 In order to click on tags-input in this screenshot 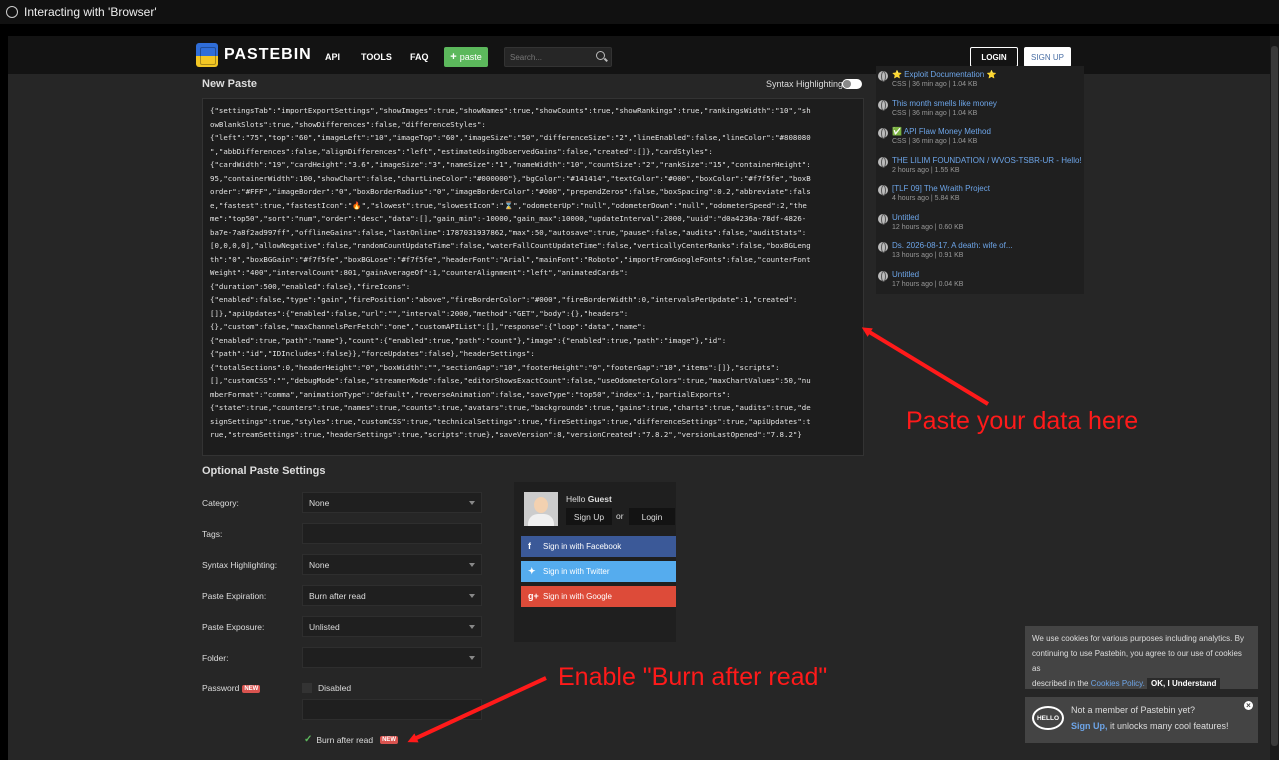, I will do `click(392, 533)`.